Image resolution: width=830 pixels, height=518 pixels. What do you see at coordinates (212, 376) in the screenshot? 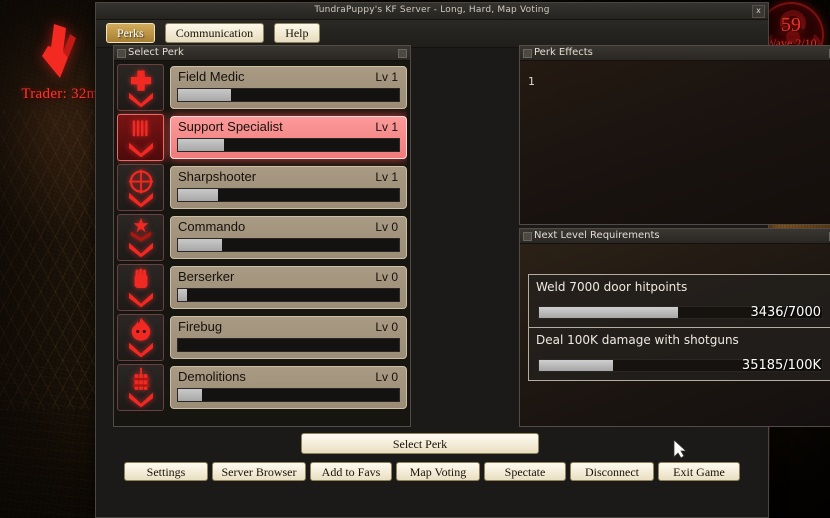
I see `perk-name: Demolitions` at bounding box center [212, 376].